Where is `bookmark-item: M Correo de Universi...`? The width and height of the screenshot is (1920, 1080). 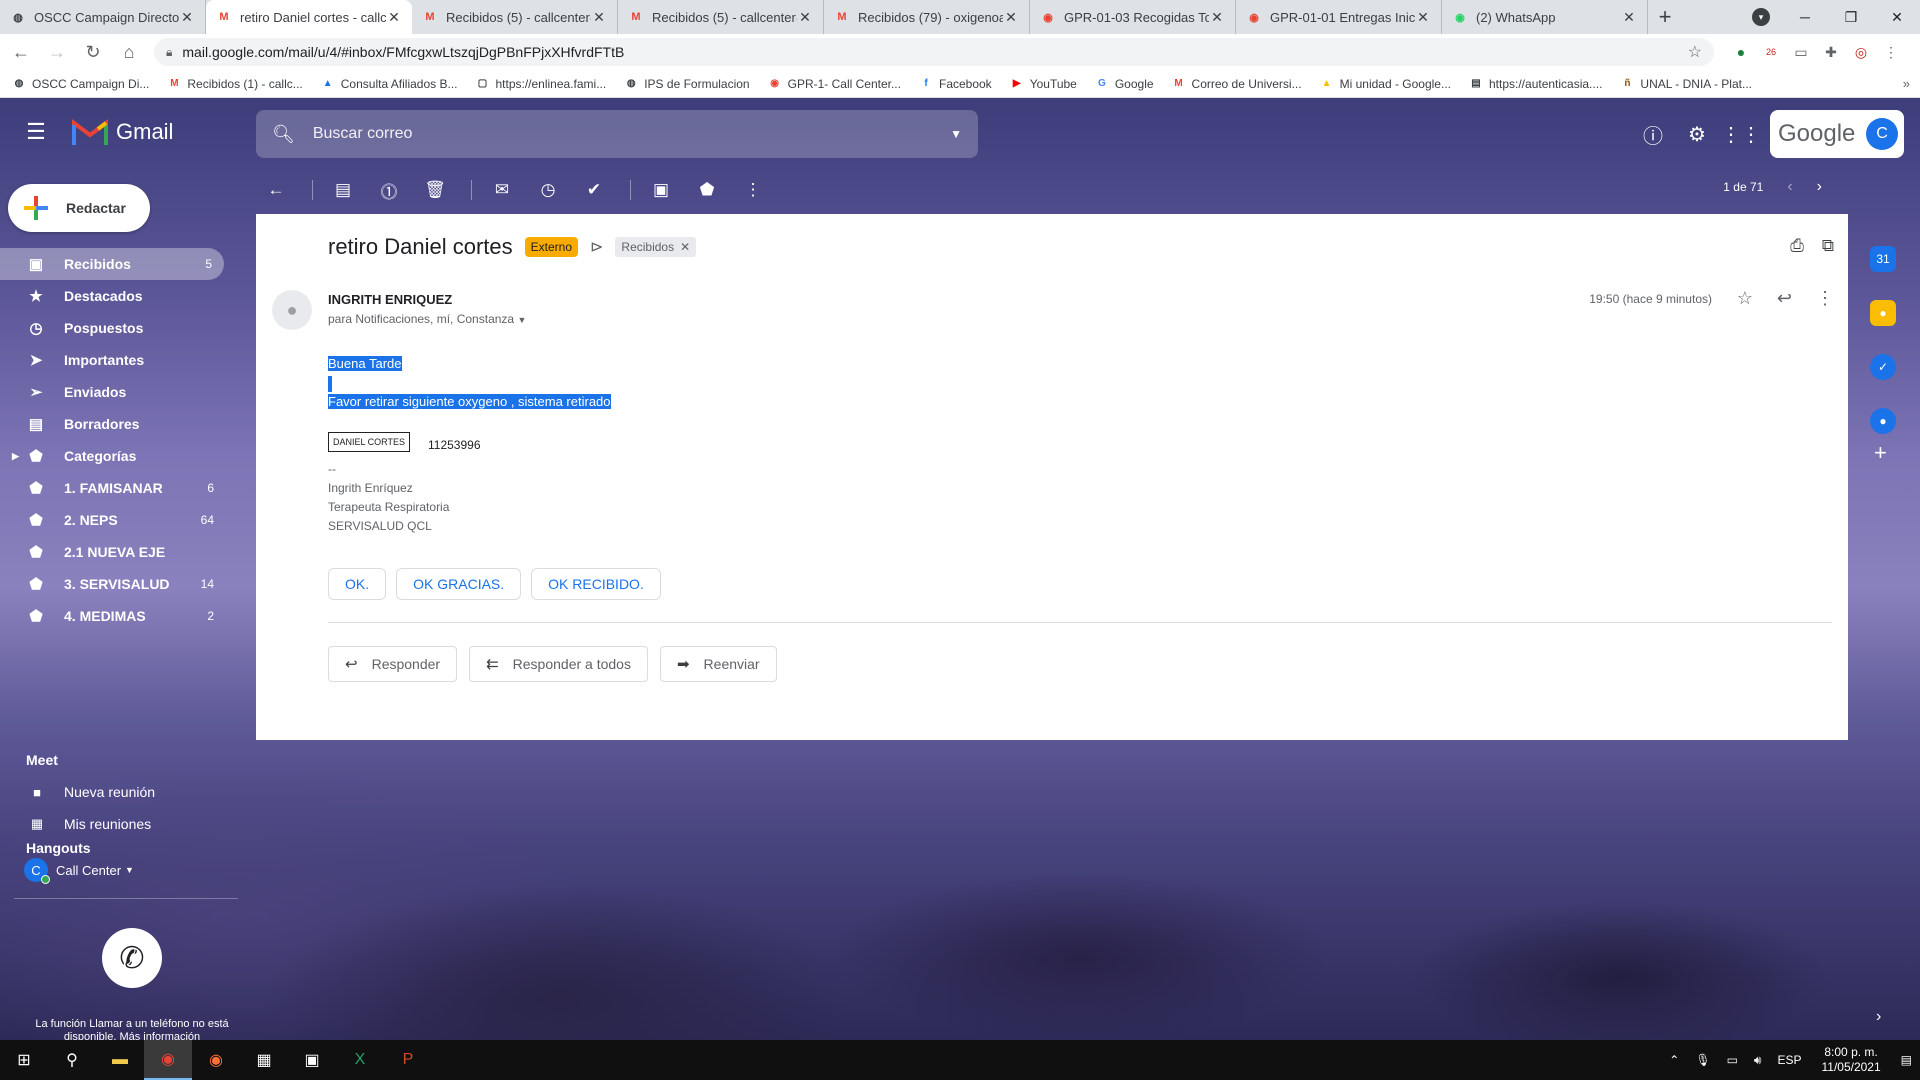 bookmark-item: M Correo de Universi... is located at coordinates (1236, 84).